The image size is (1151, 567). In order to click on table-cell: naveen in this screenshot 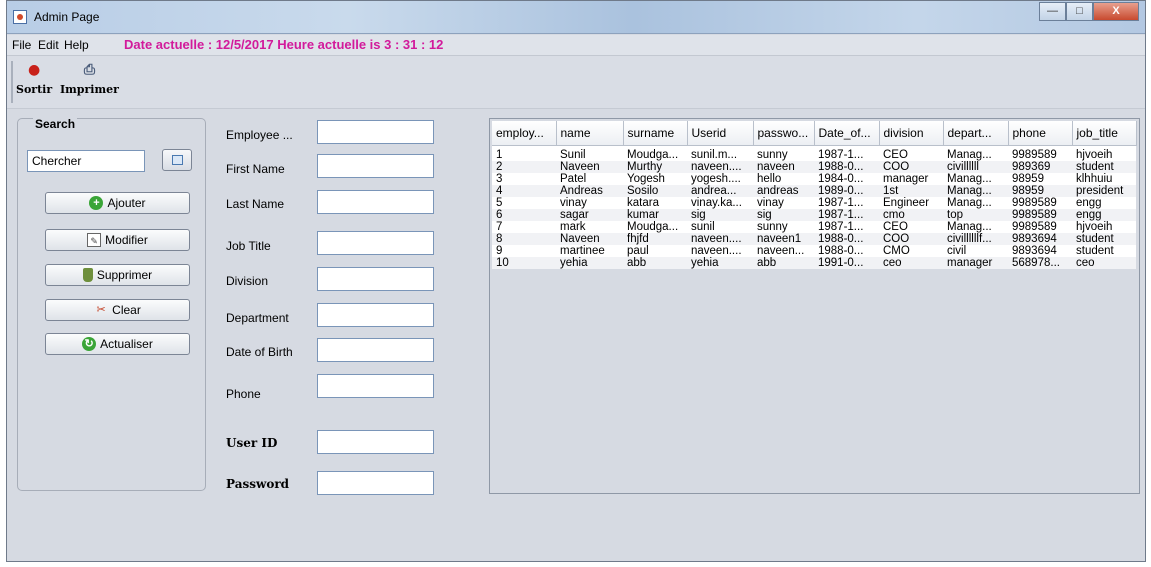, I will do `click(783, 167)`.